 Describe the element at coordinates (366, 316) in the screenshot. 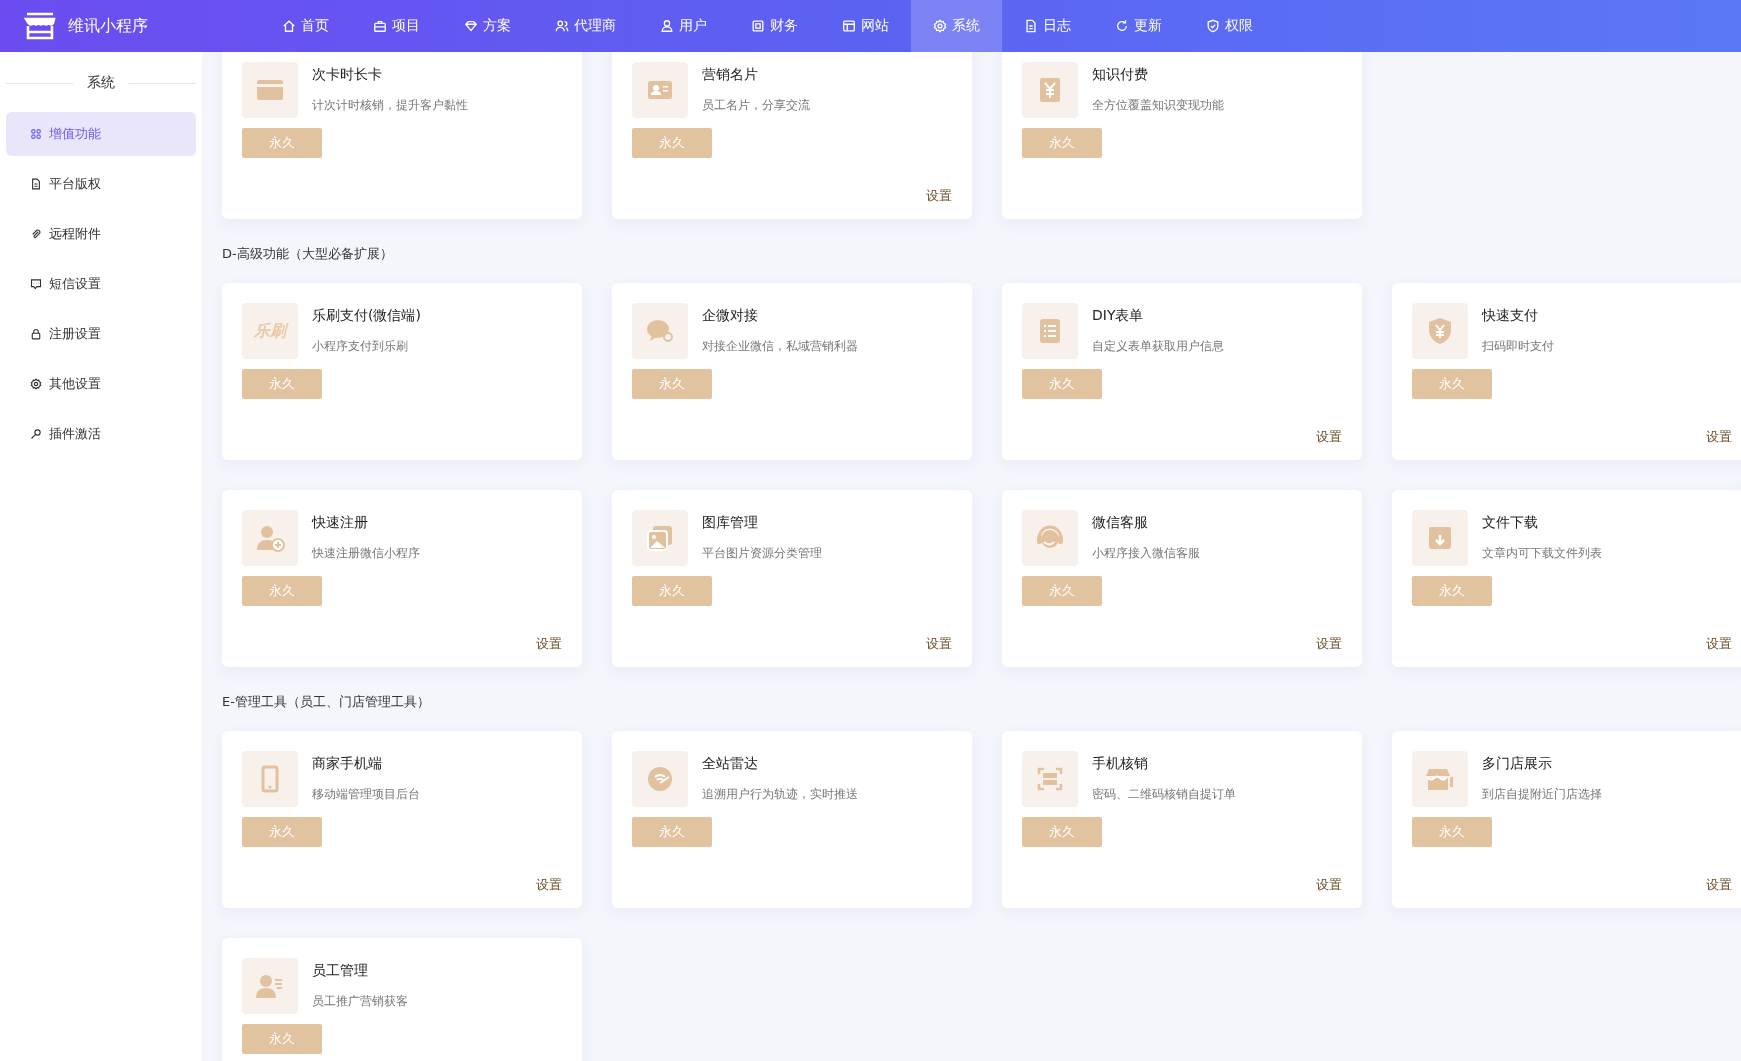

I see `feature-title: 乐刷支付(微信端)` at that location.